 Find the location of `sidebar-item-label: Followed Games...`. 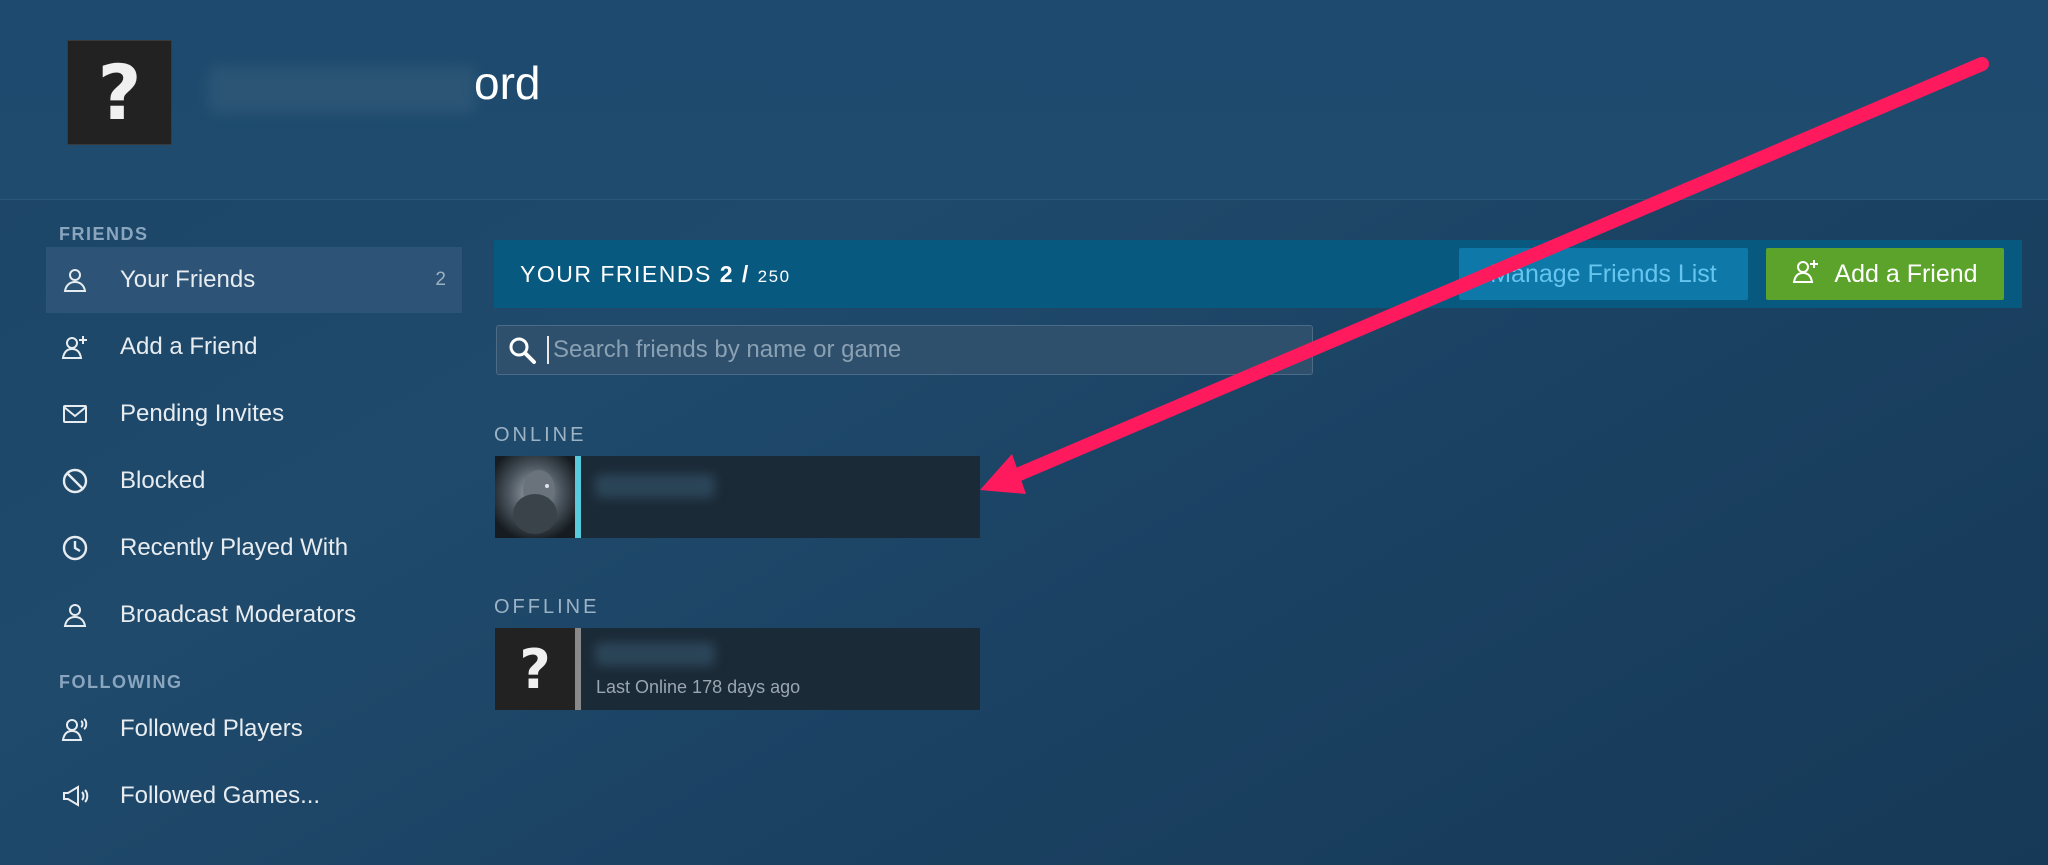

sidebar-item-label: Followed Games... is located at coordinates (220, 795).